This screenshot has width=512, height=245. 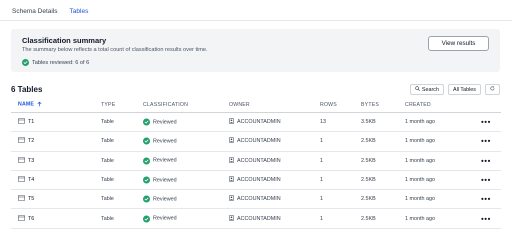 What do you see at coordinates (458, 43) in the screenshot?
I see `view-results-button: View results` at bounding box center [458, 43].